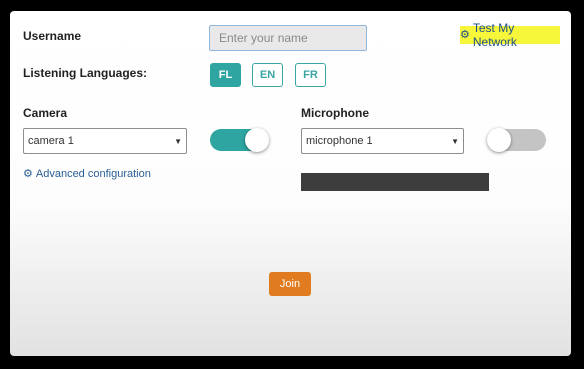 The height and width of the screenshot is (369, 584). What do you see at coordinates (335, 113) in the screenshot?
I see `microphone-label: Microphone` at bounding box center [335, 113].